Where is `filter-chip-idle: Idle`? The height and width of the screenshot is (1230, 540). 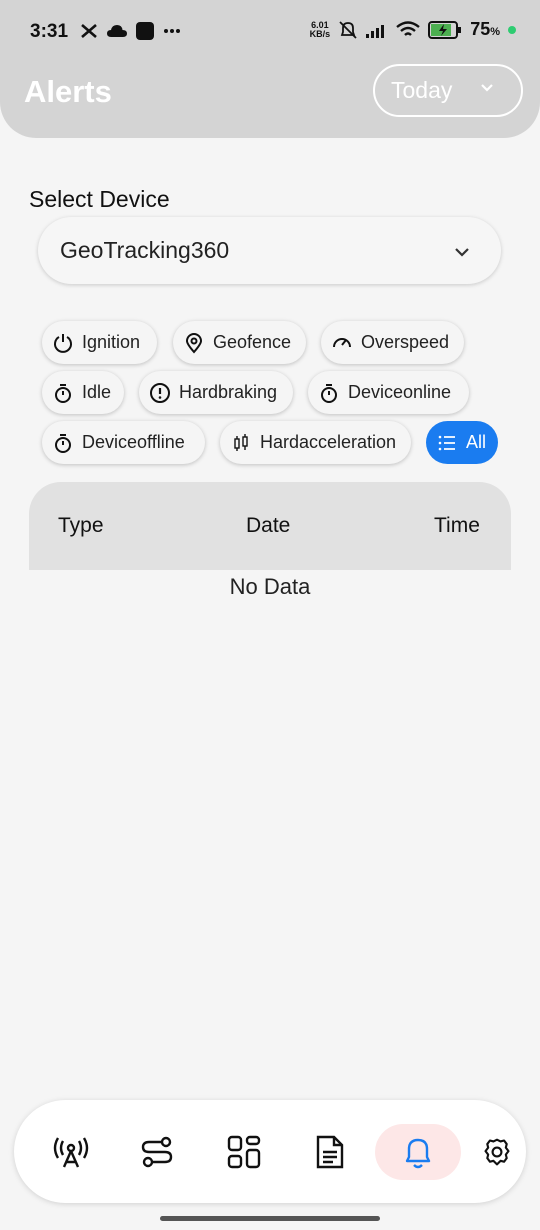
filter-chip-idle: Idle is located at coordinates (83, 392).